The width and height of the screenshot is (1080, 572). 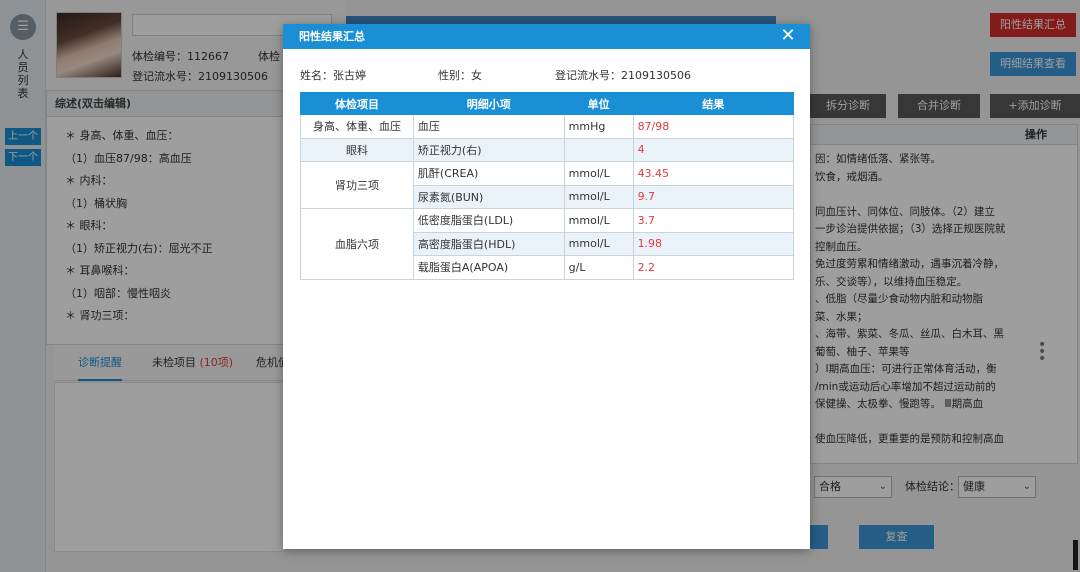 What do you see at coordinates (713, 220) in the screenshot?
I see `result-cell: 3.7` at bounding box center [713, 220].